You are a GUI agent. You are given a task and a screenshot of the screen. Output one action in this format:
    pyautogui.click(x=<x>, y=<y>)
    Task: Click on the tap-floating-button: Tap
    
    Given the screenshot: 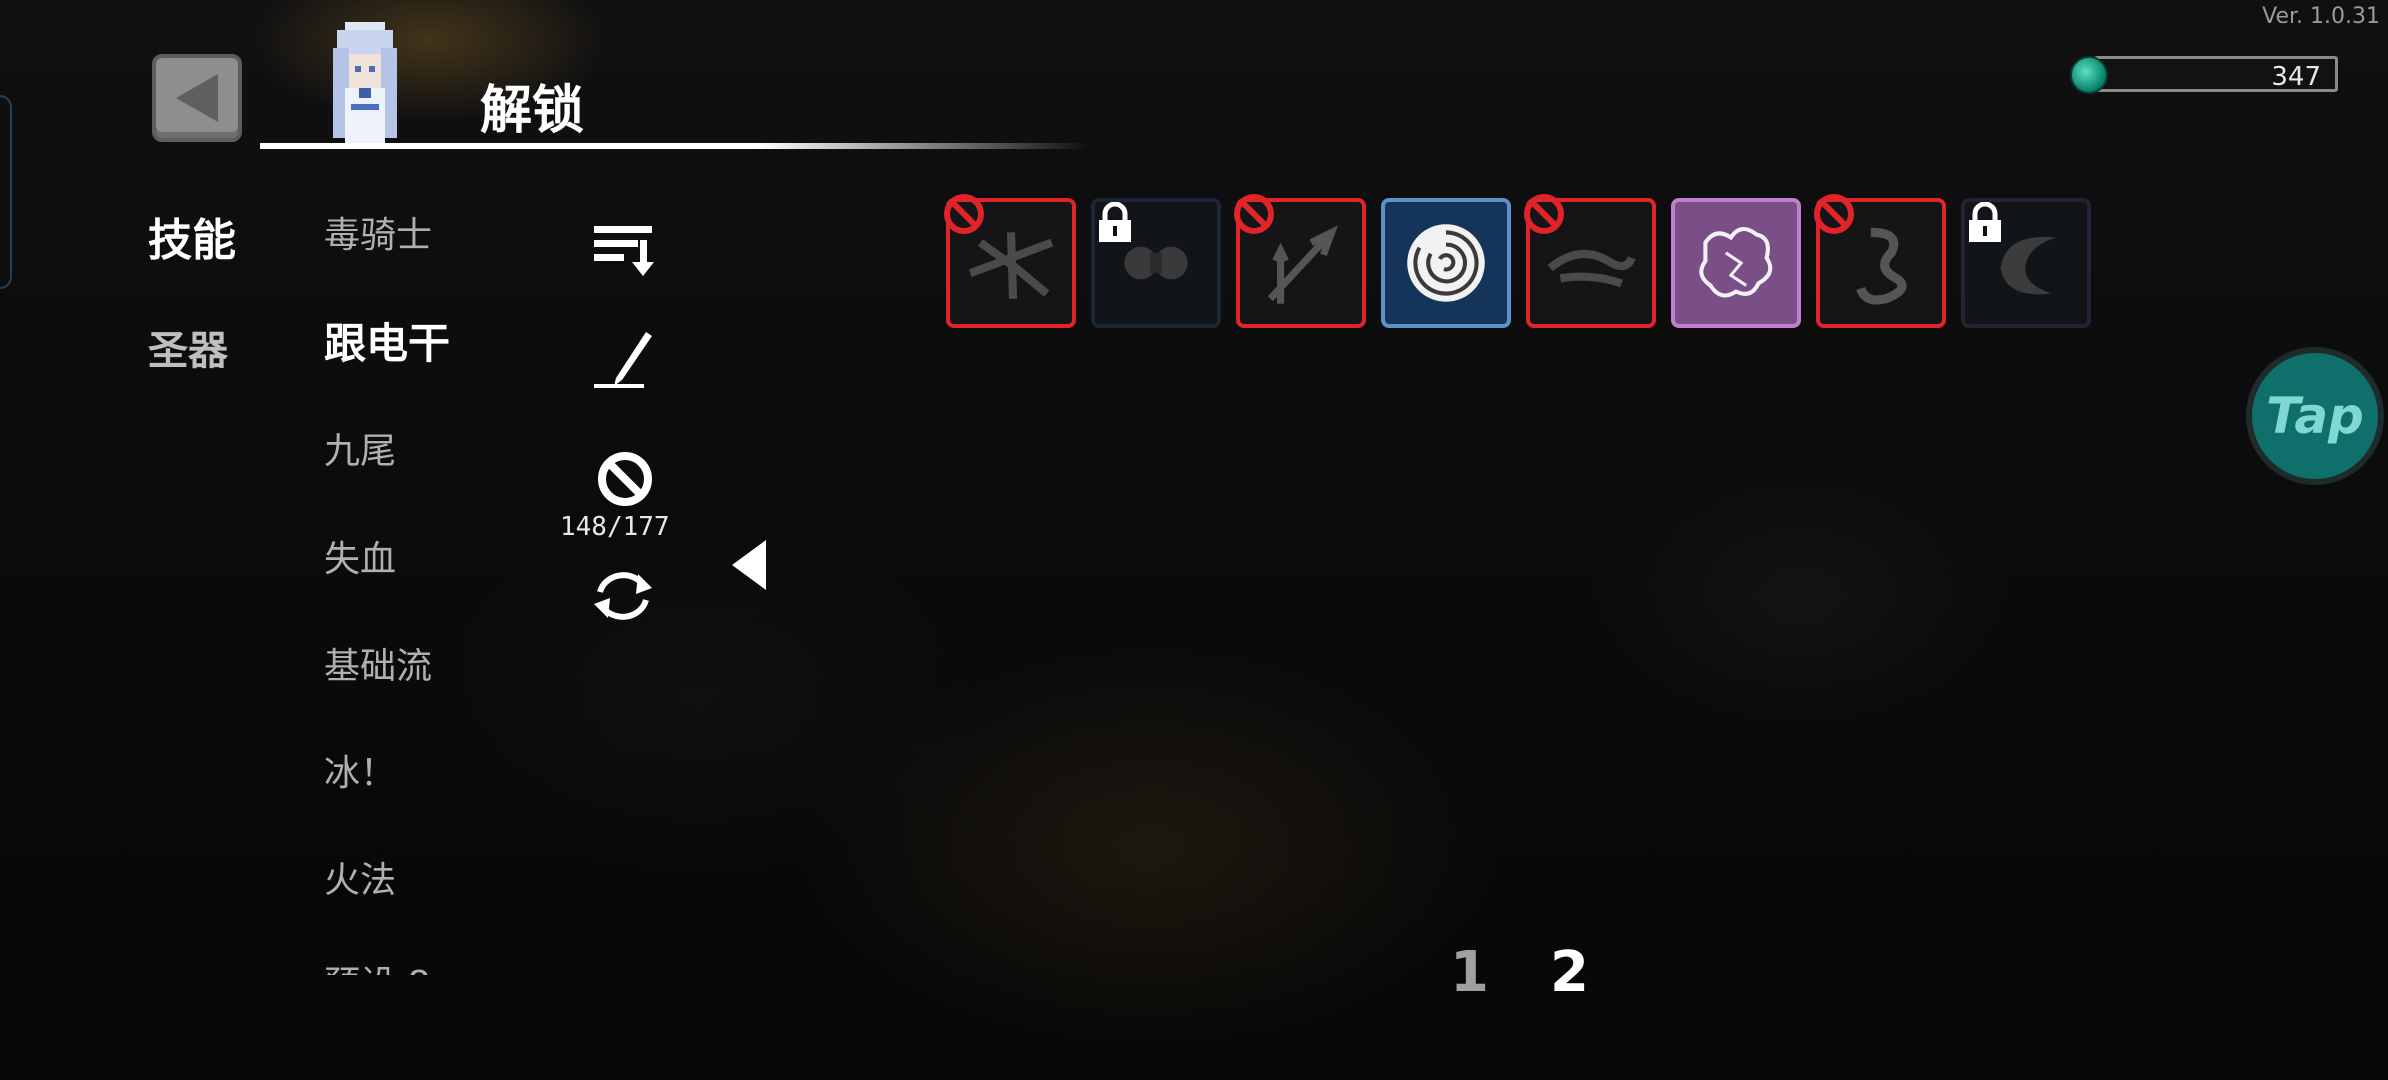 What is the action you would take?
    pyautogui.click(x=2315, y=416)
    